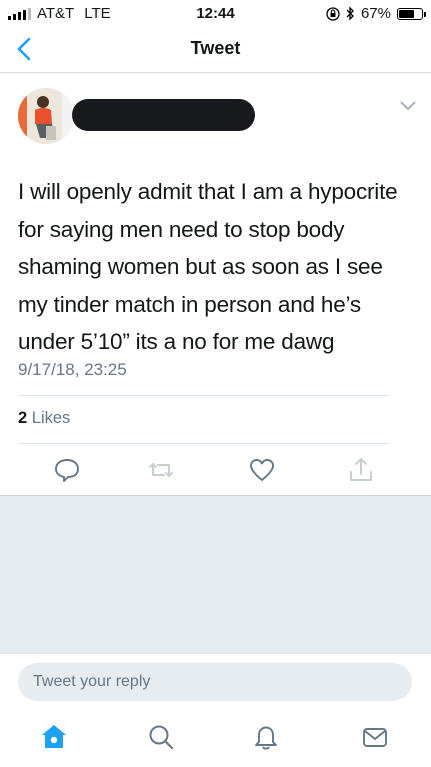 This screenshot has width=431, height=767. I want to click on battery-percent: 67%, so click(375, 13).